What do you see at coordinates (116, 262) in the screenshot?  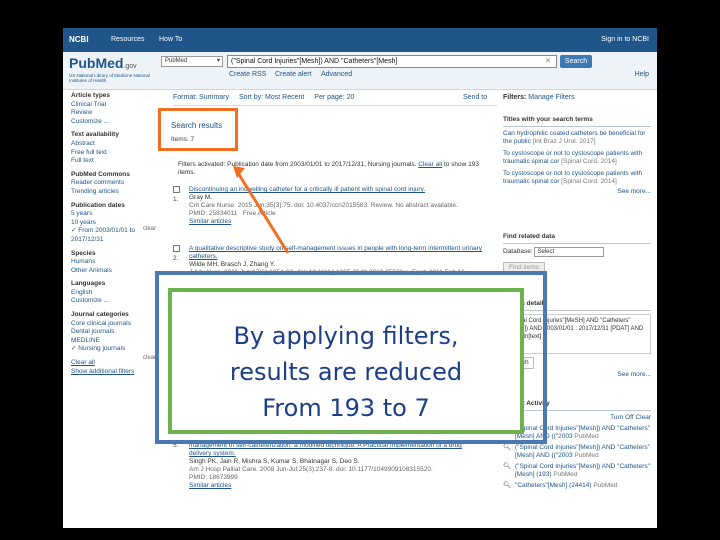 I see `facet-item: Humans` at bounding box center [116, 262].